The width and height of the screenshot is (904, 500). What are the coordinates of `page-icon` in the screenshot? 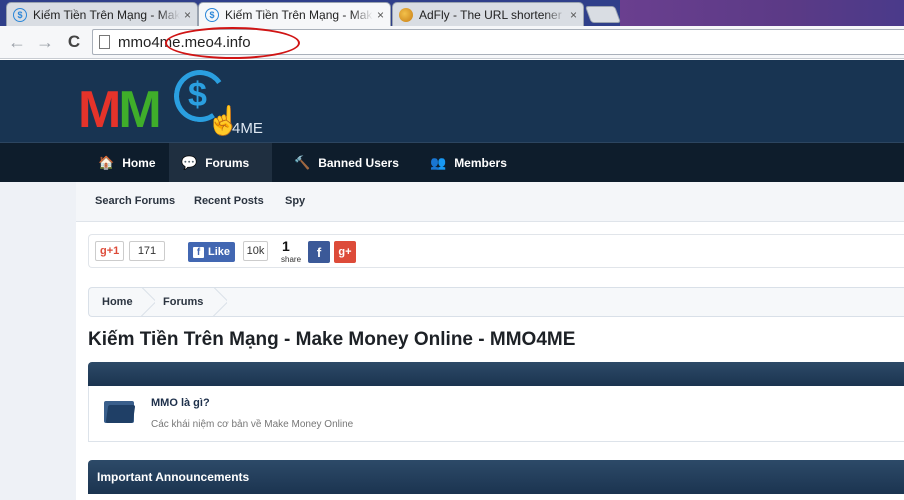 It's located at (104, 42).